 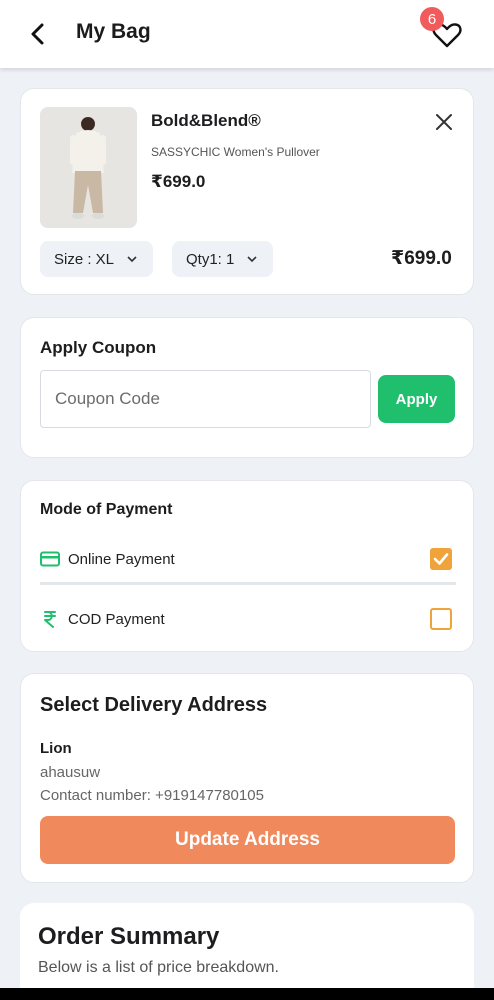 I want to click on remove-item-button, so click(x=444, y=122).